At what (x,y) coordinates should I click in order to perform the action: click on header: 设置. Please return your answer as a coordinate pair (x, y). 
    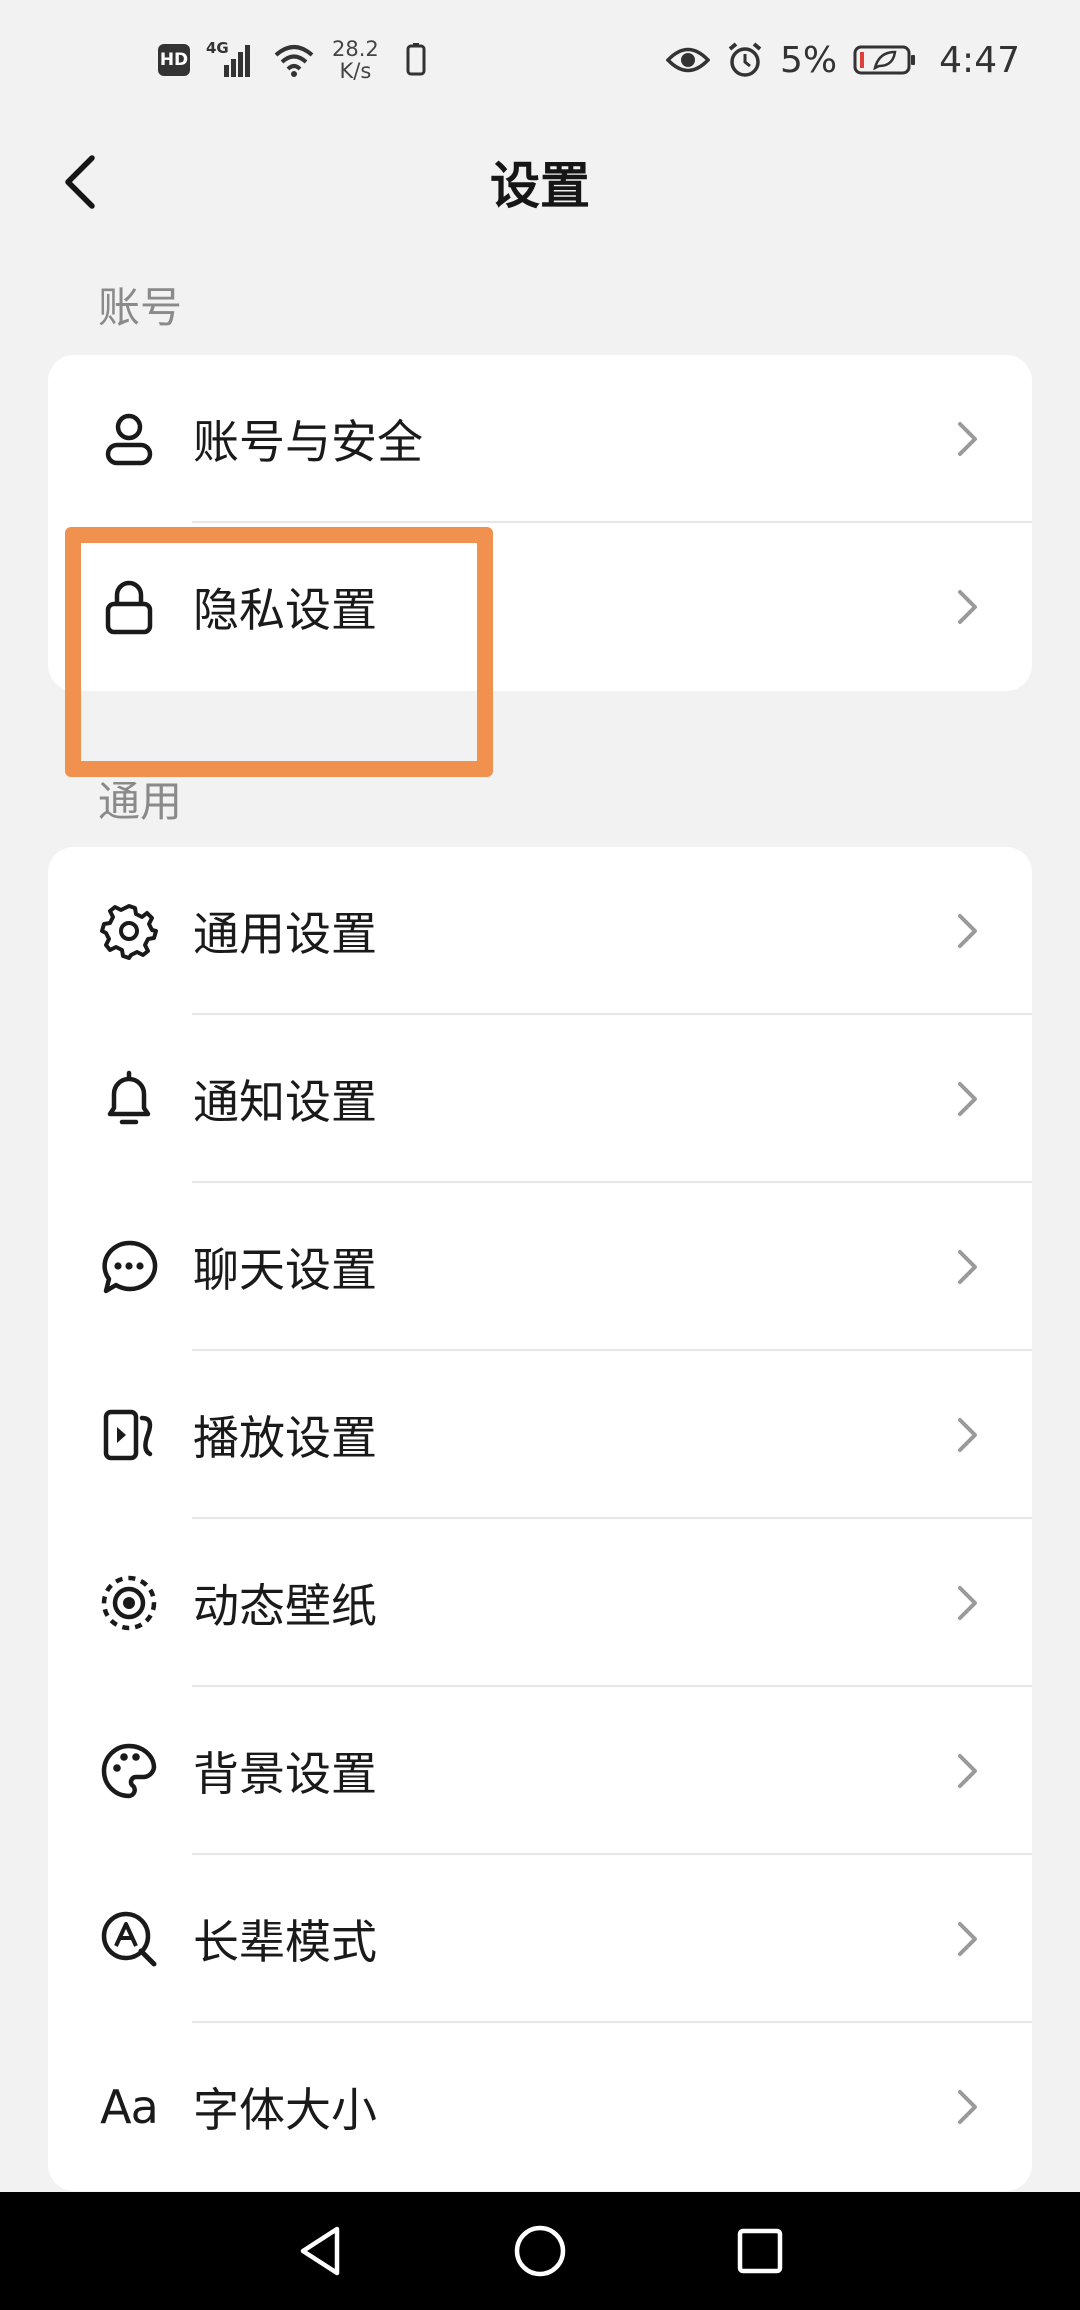
    Looking at the image, I should click on (540, 182).